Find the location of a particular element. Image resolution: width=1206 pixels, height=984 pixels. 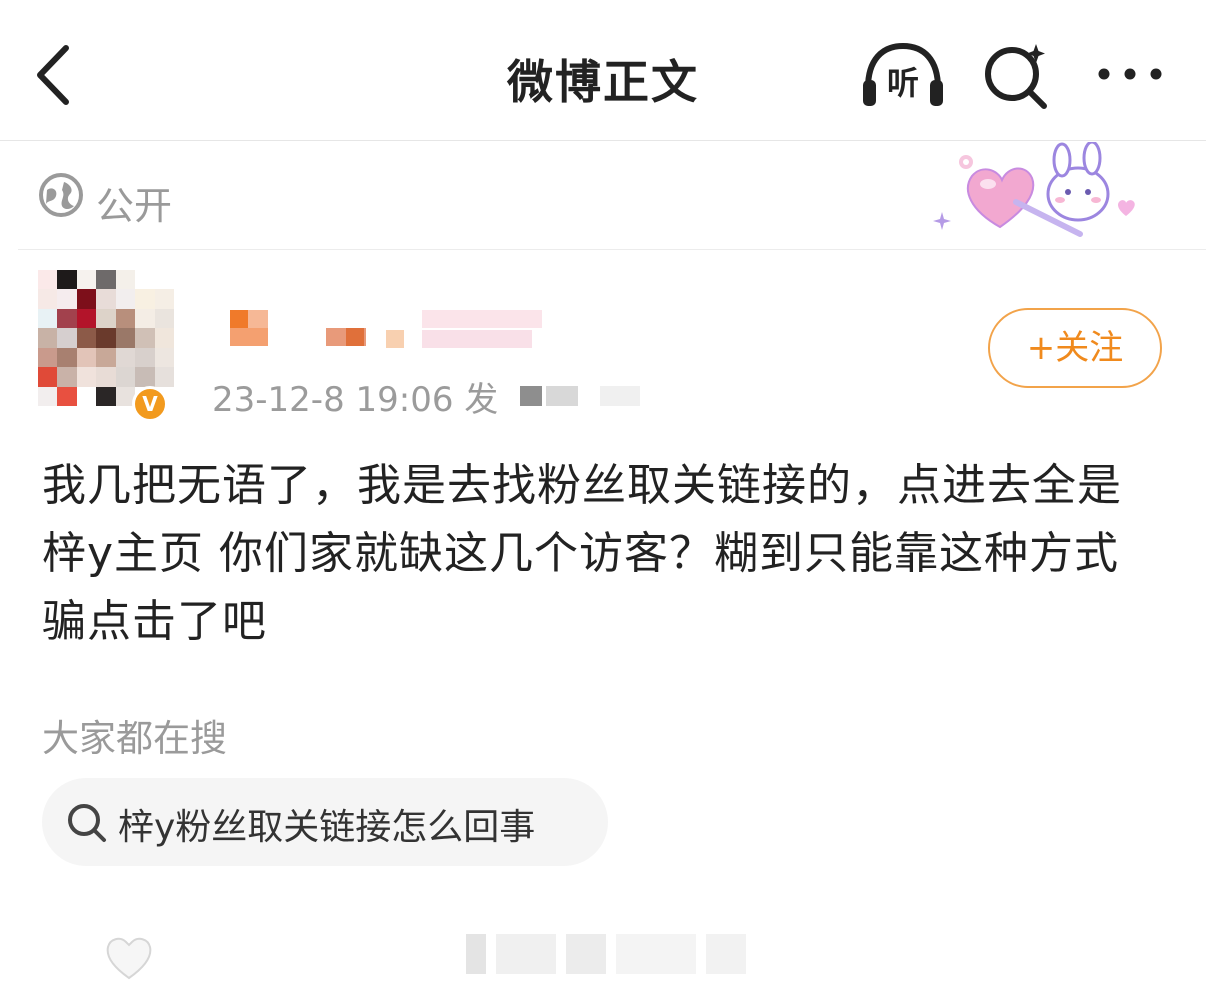

verified-badge: V is located at coordinates (150, 404).